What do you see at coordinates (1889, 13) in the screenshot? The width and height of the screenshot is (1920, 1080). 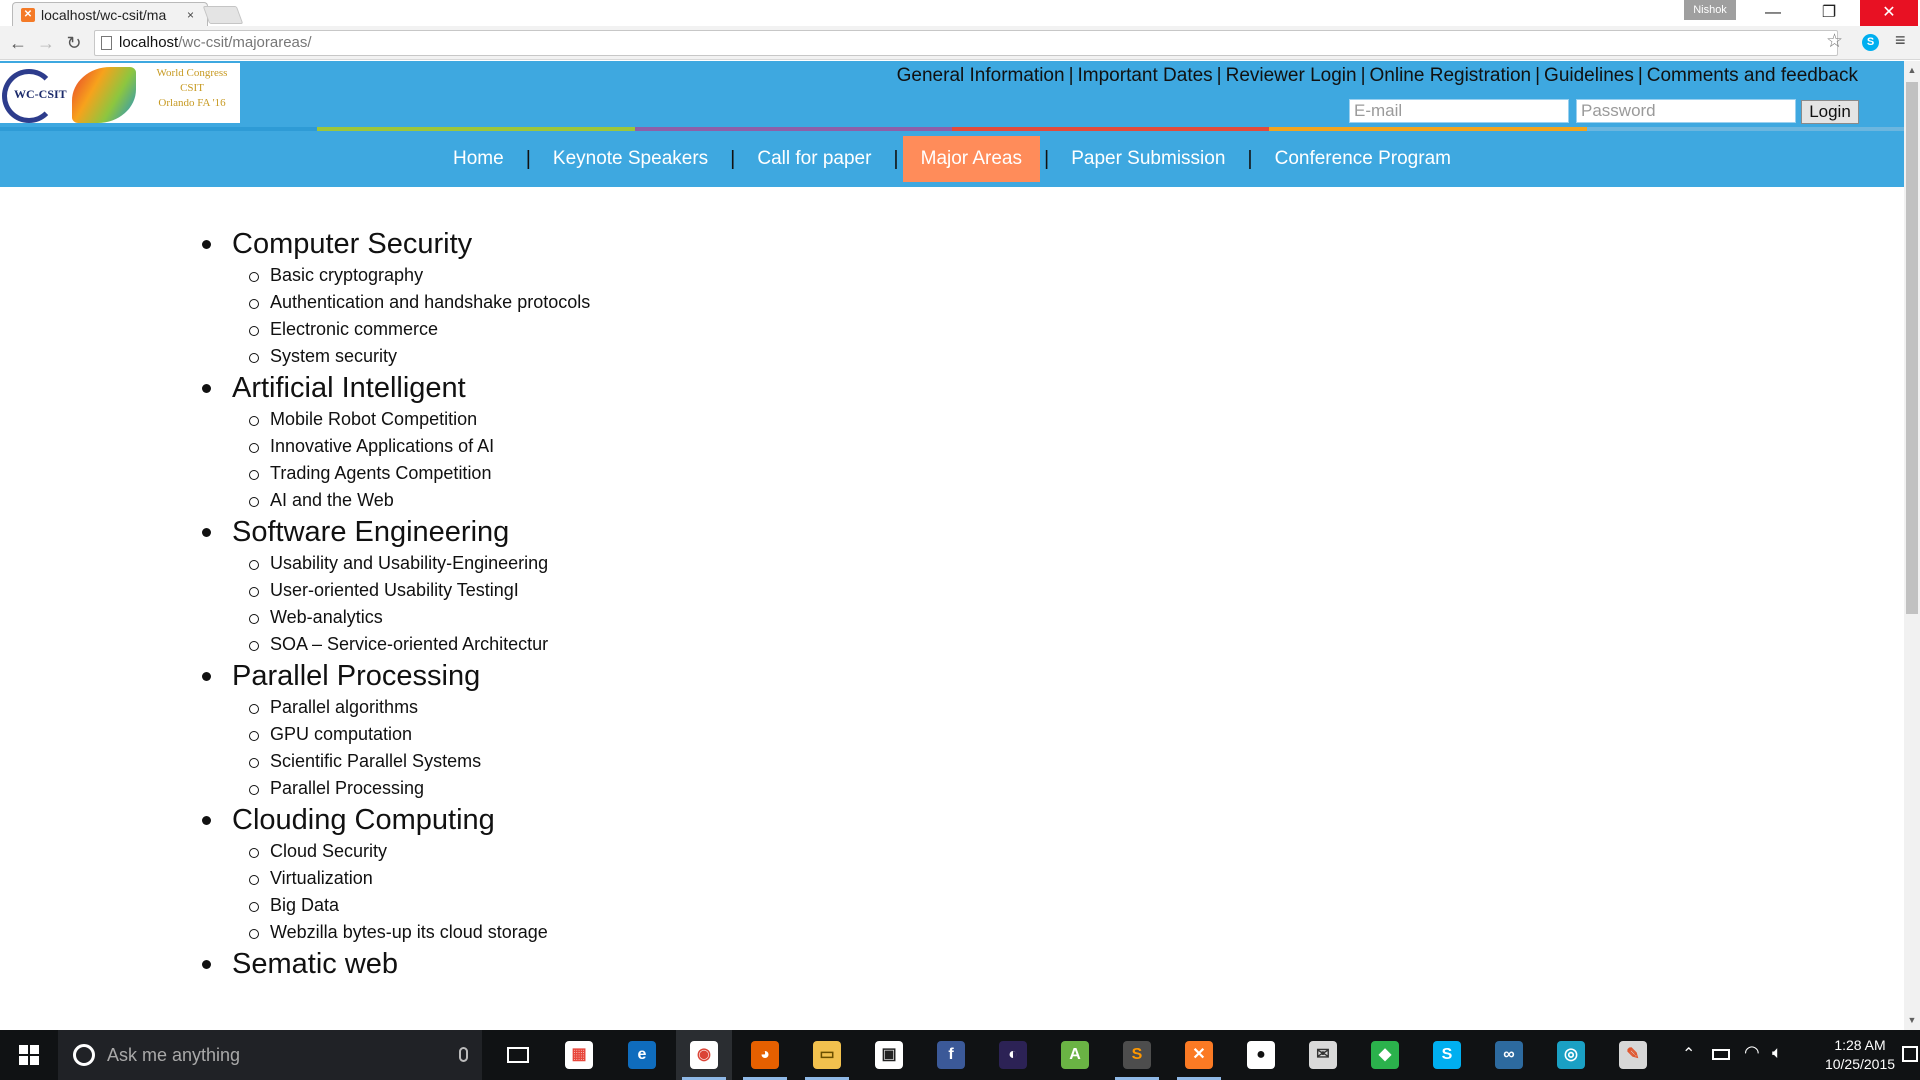 I see `close-window-button: ✕` at bounding box center [1889, 13].